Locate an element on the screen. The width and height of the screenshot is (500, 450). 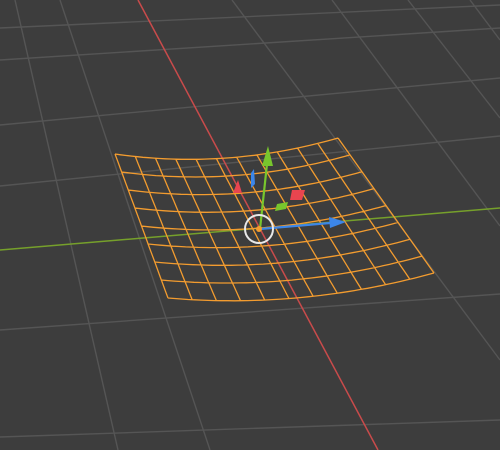
gizmo-y-arrow-icon is located at coordinates (267, 156).